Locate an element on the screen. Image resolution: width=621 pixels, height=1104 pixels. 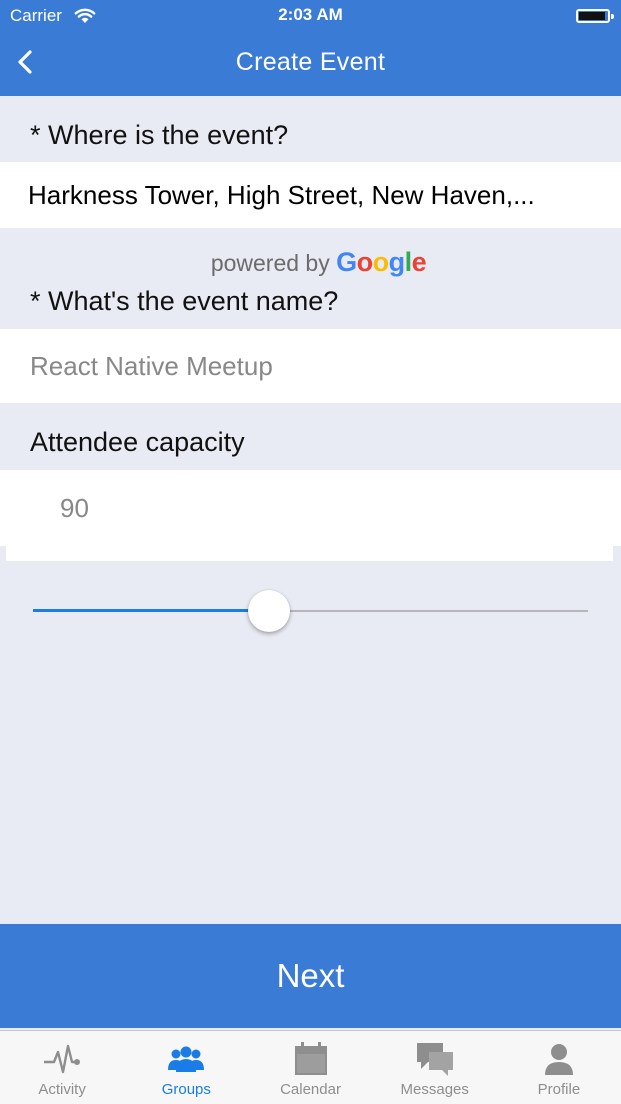
page-title: Create Event is located at coordinates (310, 62).